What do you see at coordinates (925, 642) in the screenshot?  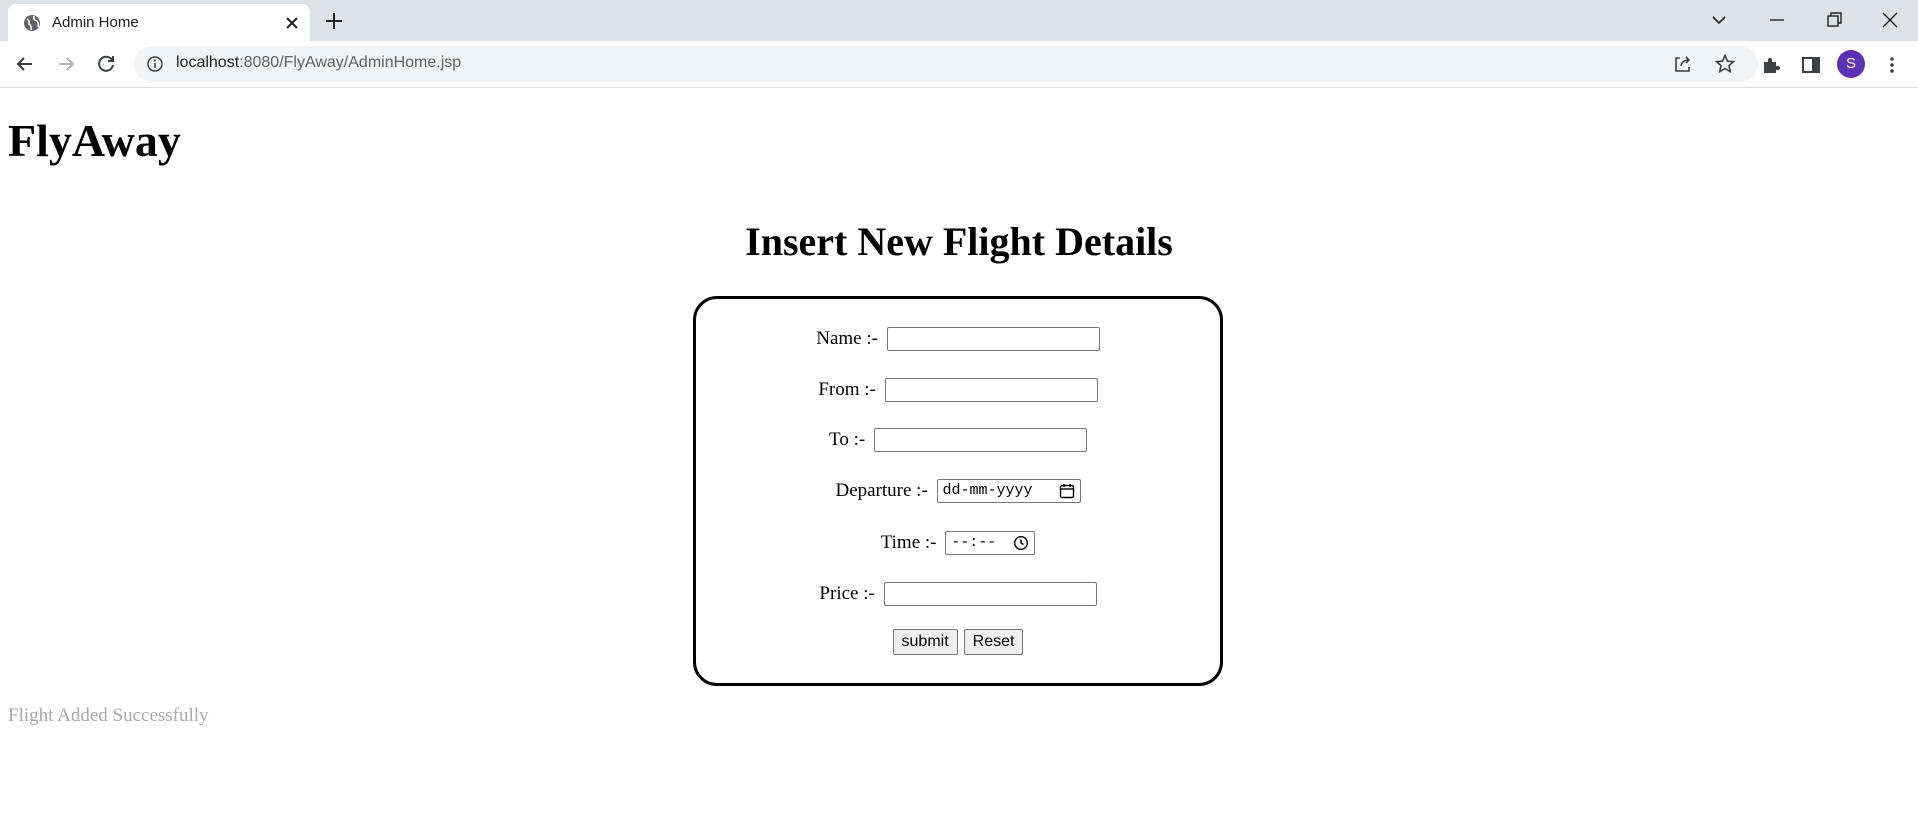 I see `submit-button: submit` at bounding box center [925, 642].